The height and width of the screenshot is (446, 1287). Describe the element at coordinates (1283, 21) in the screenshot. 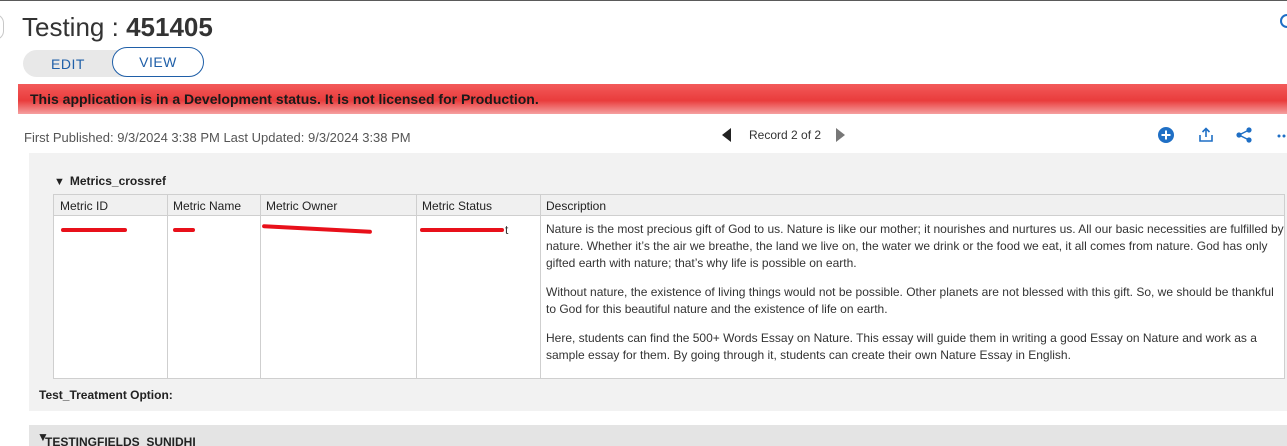

I see `info-icon` at that location.